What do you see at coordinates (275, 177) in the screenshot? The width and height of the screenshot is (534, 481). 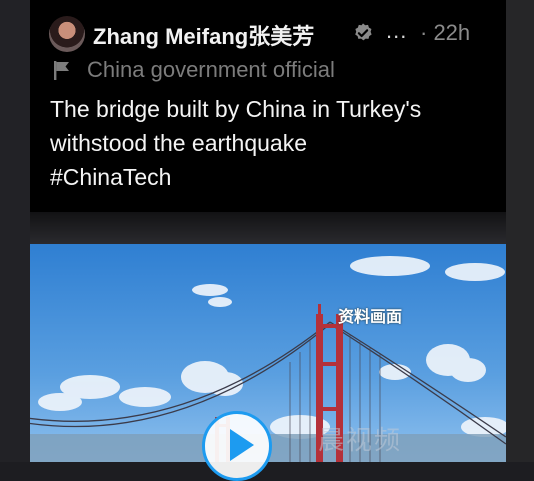 I see `hashtag-link: #ChinaTech` at bounding box center [275, 177].